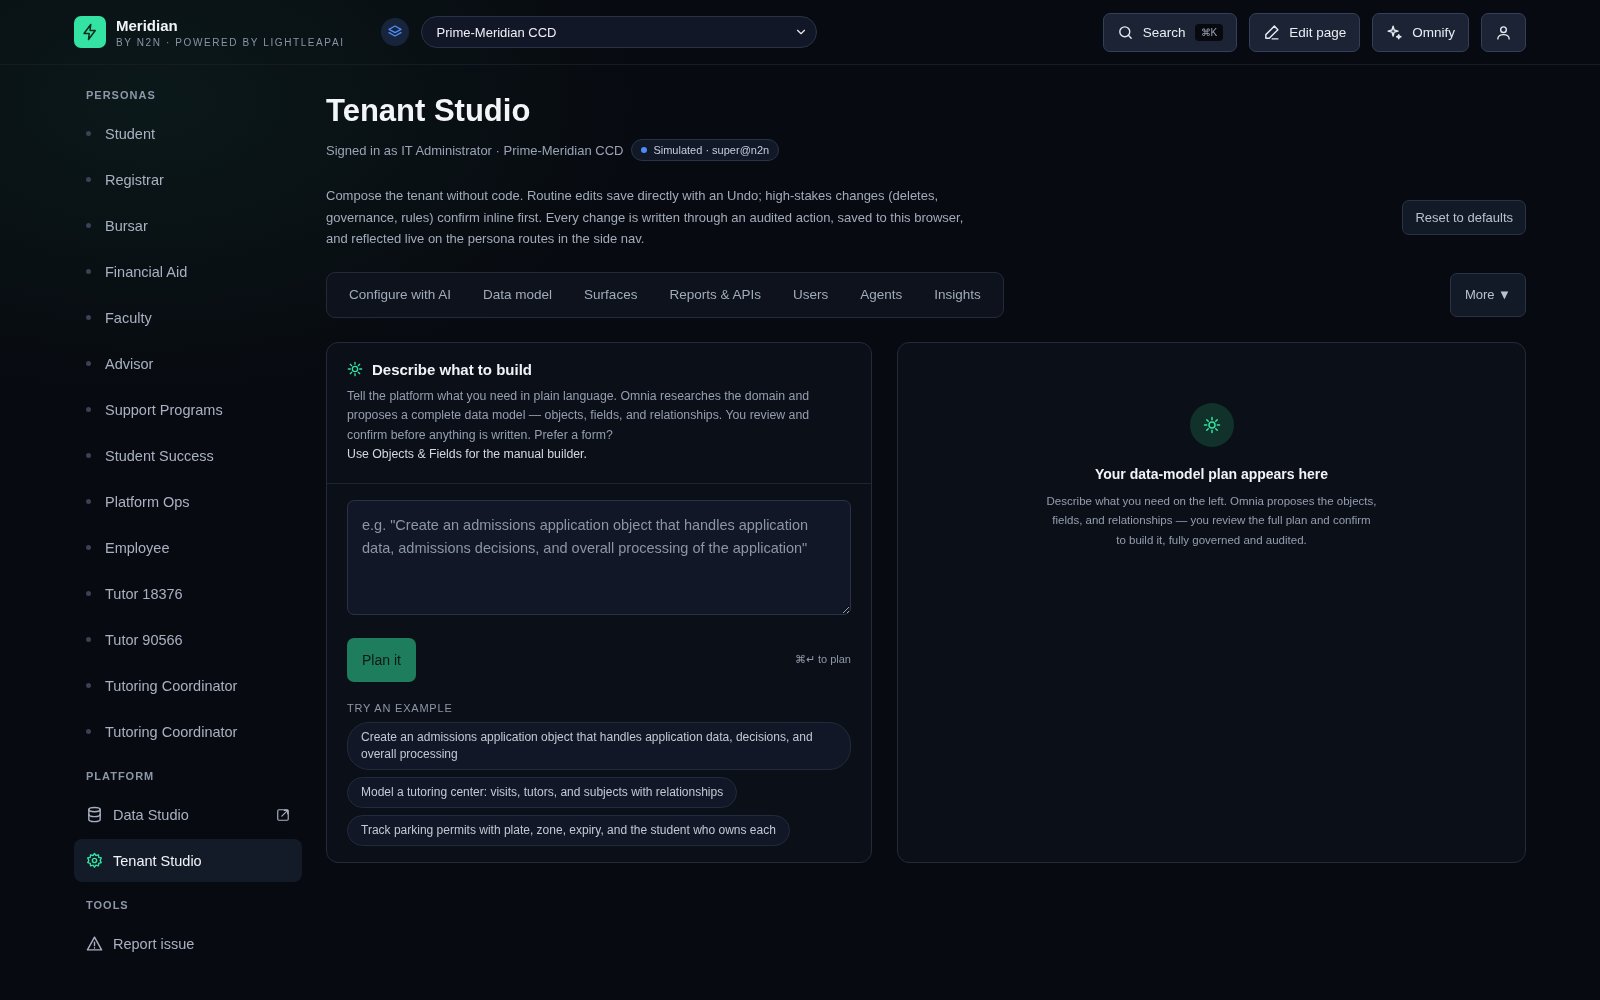  Describe the element at coordinates (188, 814) in the screenshot. I see `sidebar-item: Data Studio` at that location.